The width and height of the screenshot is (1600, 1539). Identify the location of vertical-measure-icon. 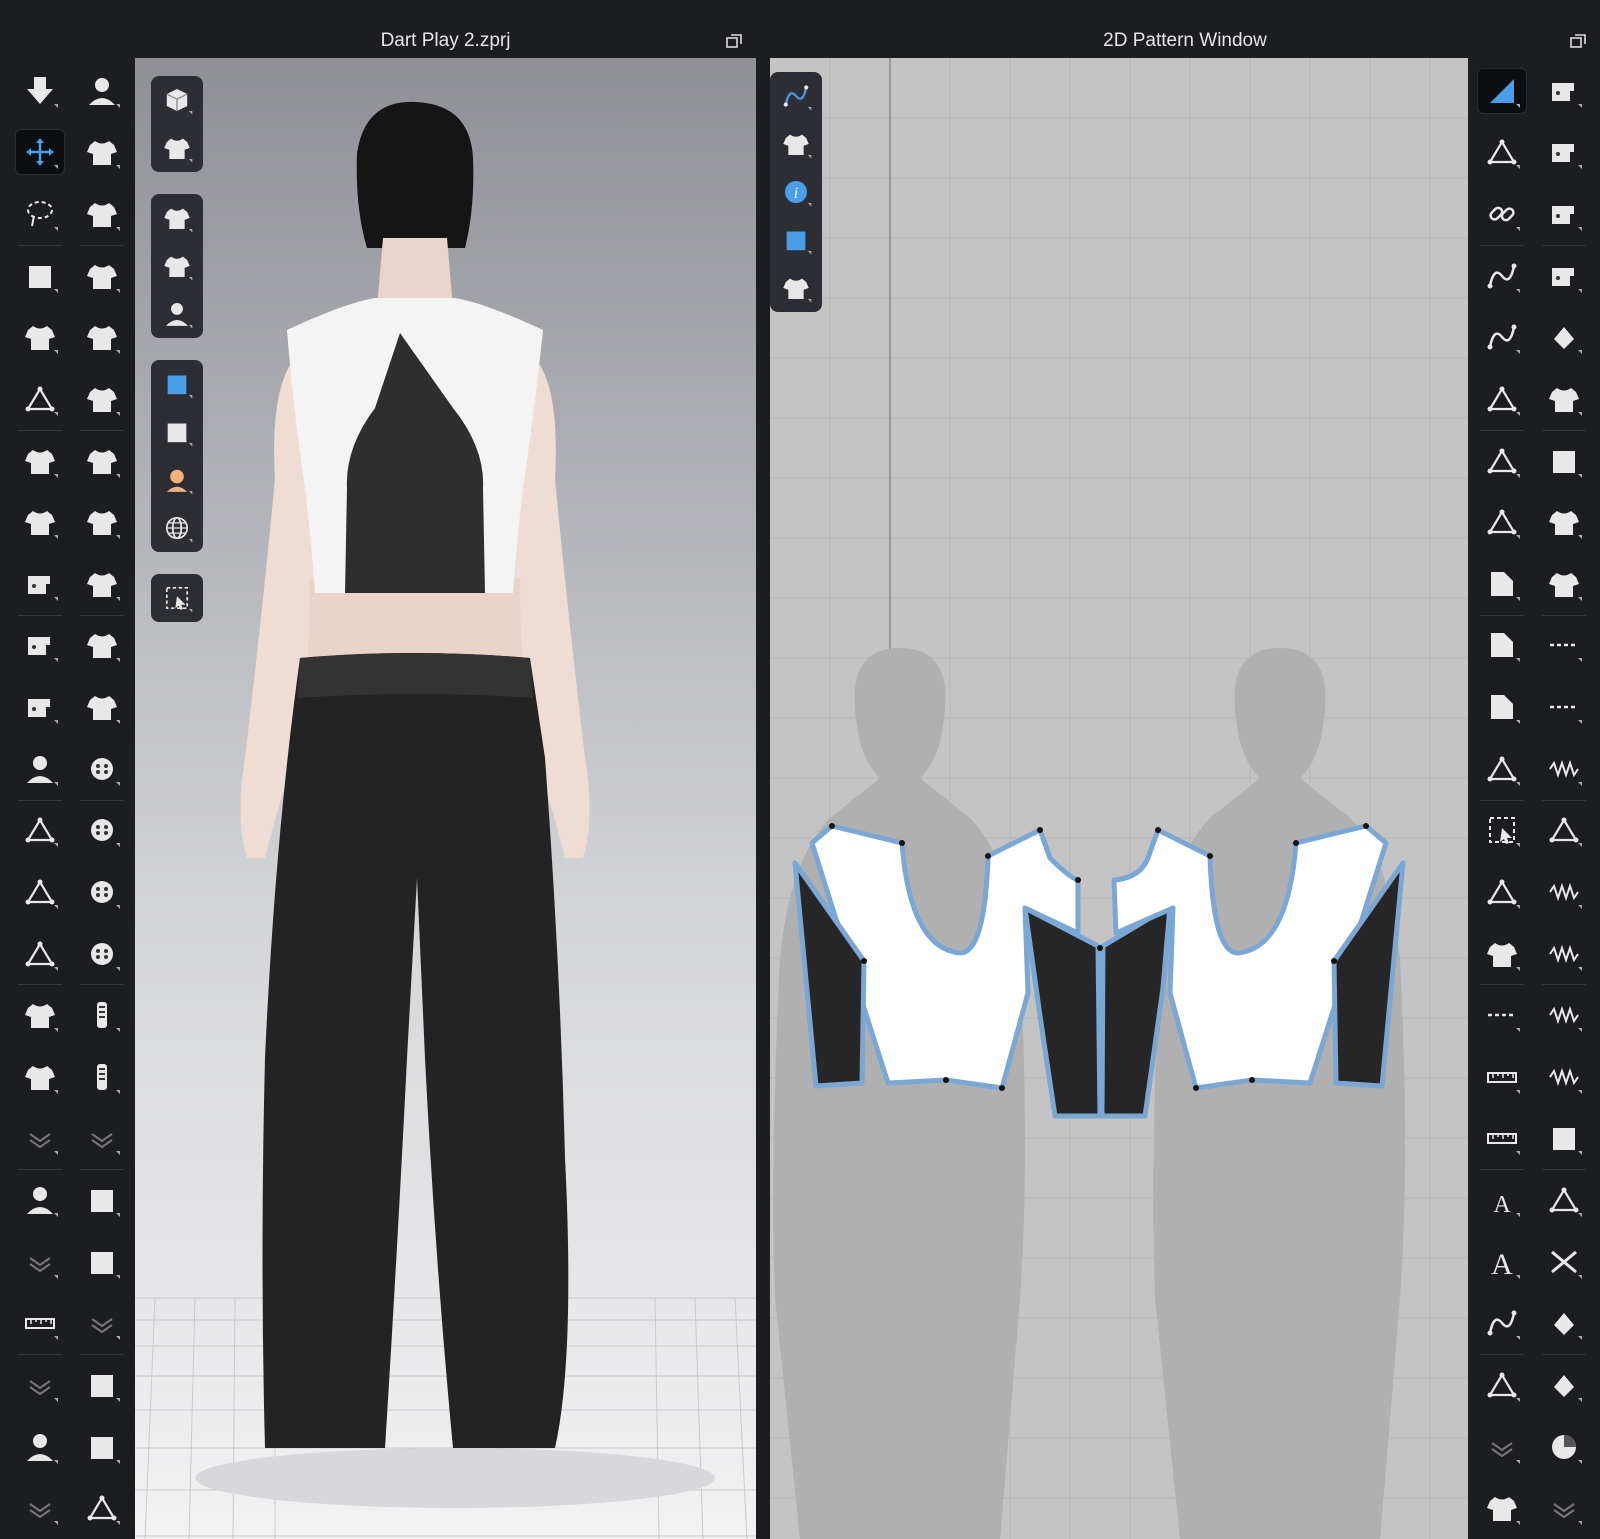
(1502, 1077).